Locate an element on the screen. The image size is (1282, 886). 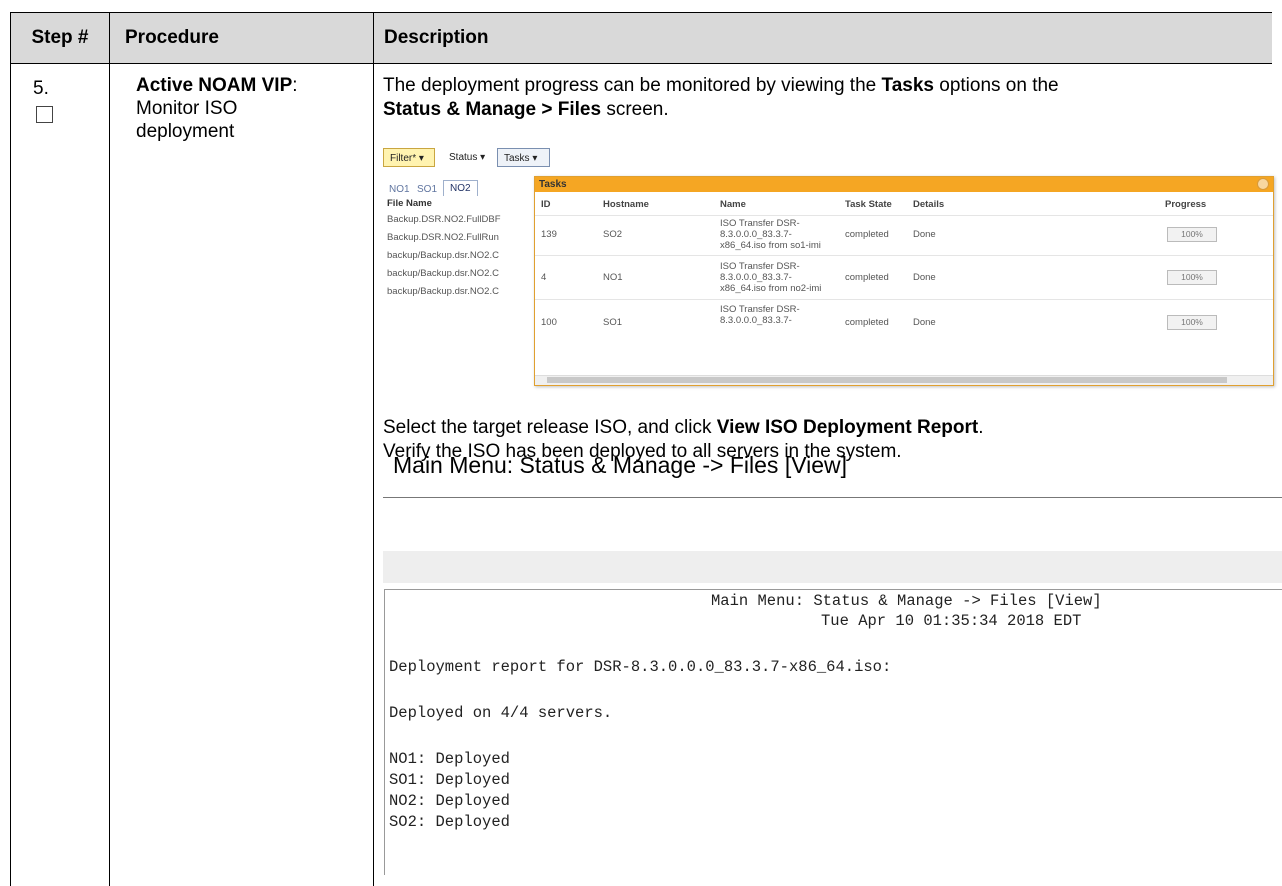
col-task-state: Task State is located at coordinates (868, 204).